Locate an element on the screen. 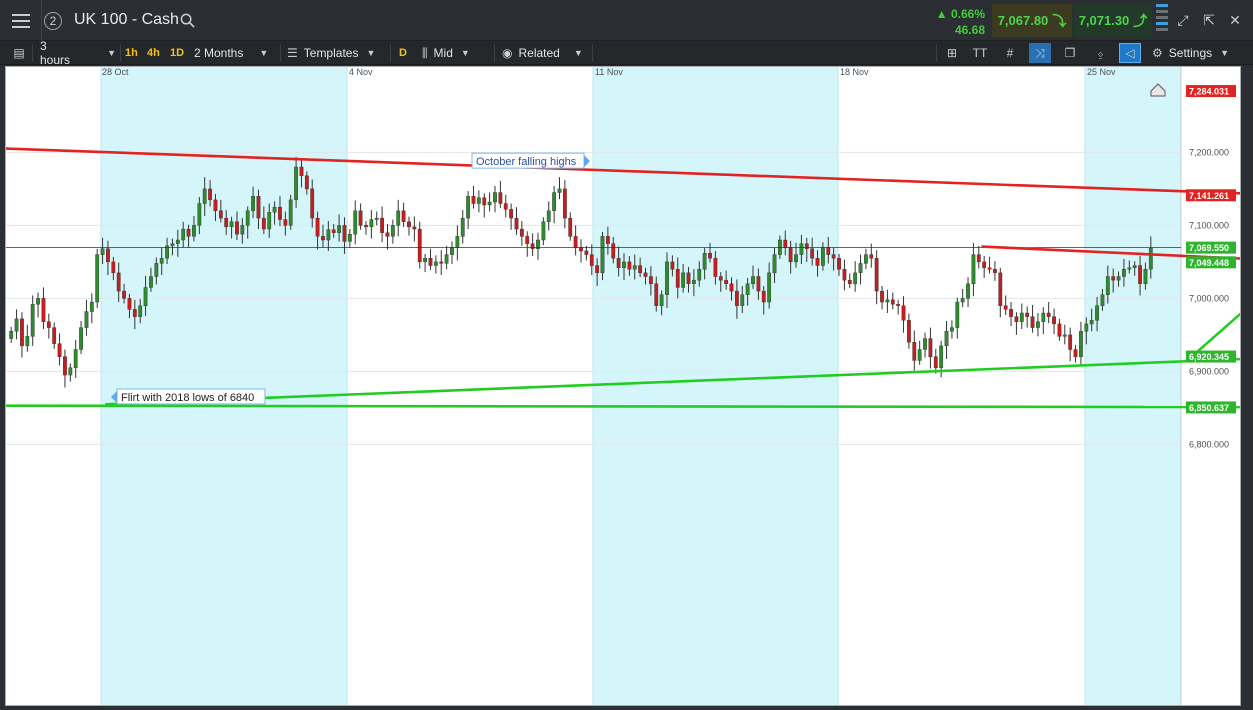 This screenshot has height=710, width=1253. range-label: 2 Months is located at coordinates (219, 53).